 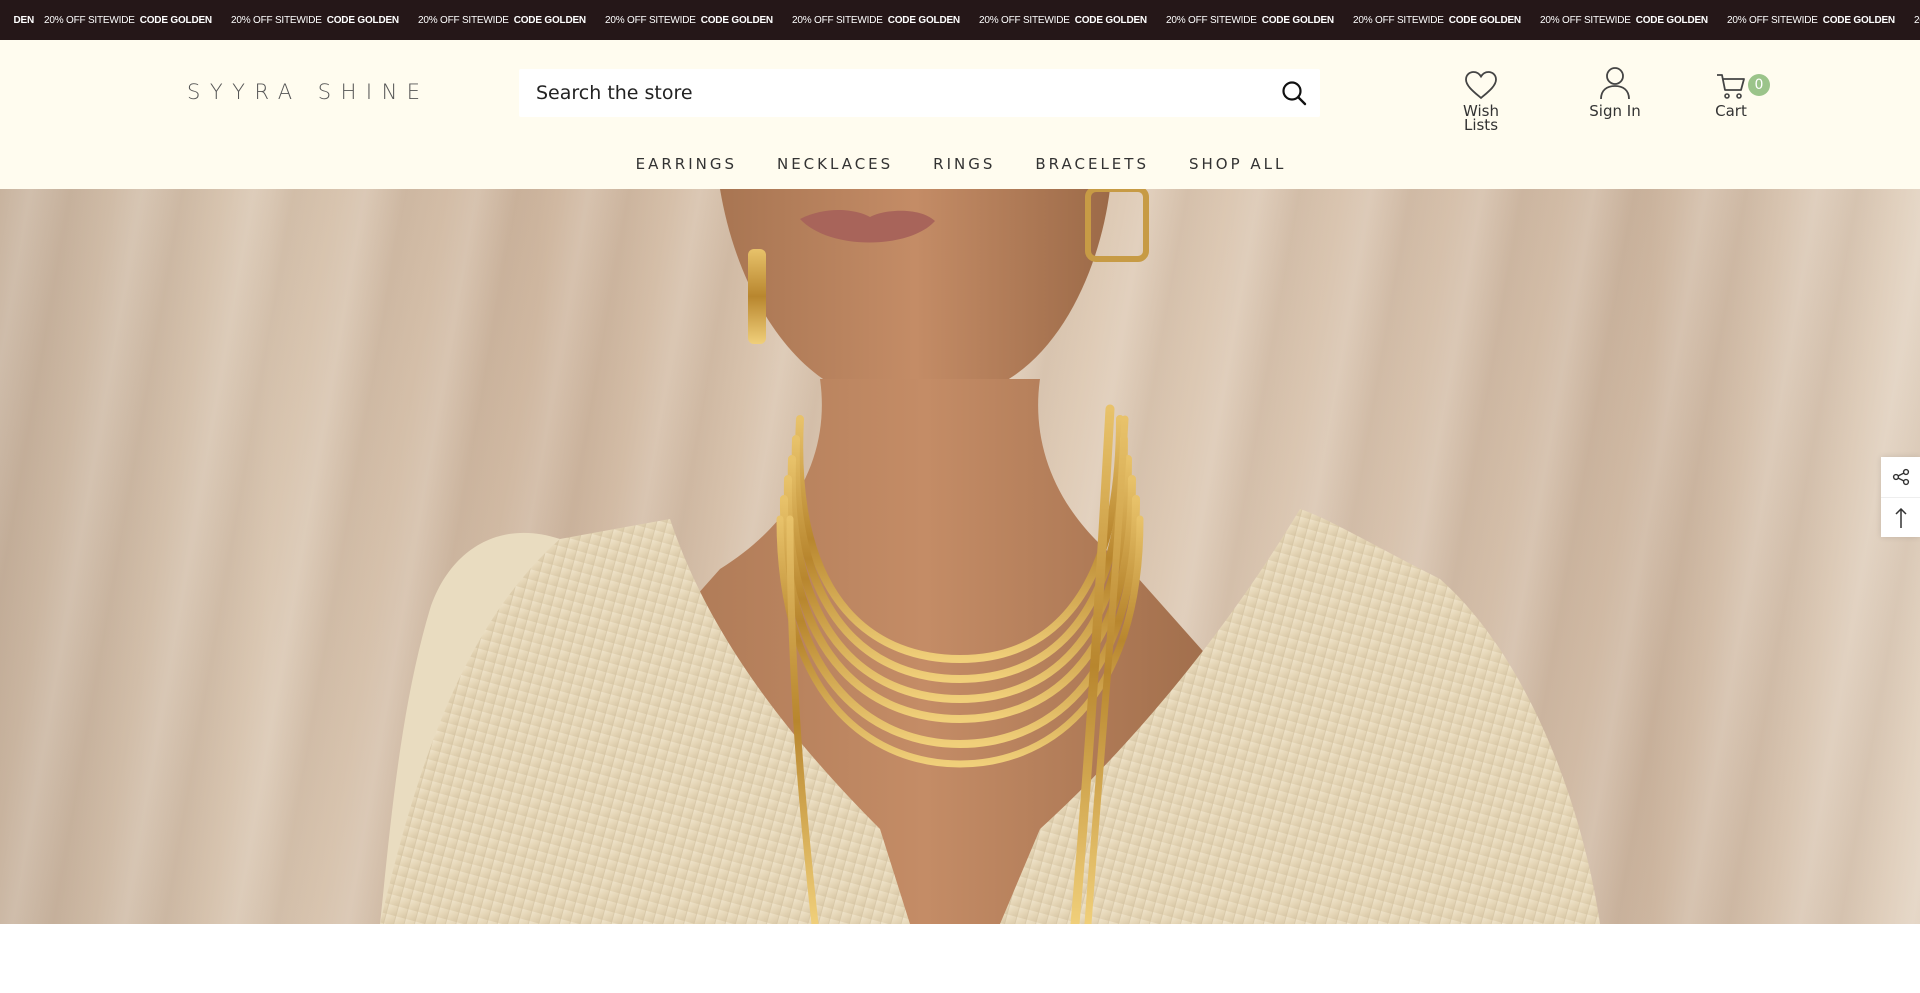 I want to click on announcement-leading-fragment: DEN, so click(x=23, y=20).